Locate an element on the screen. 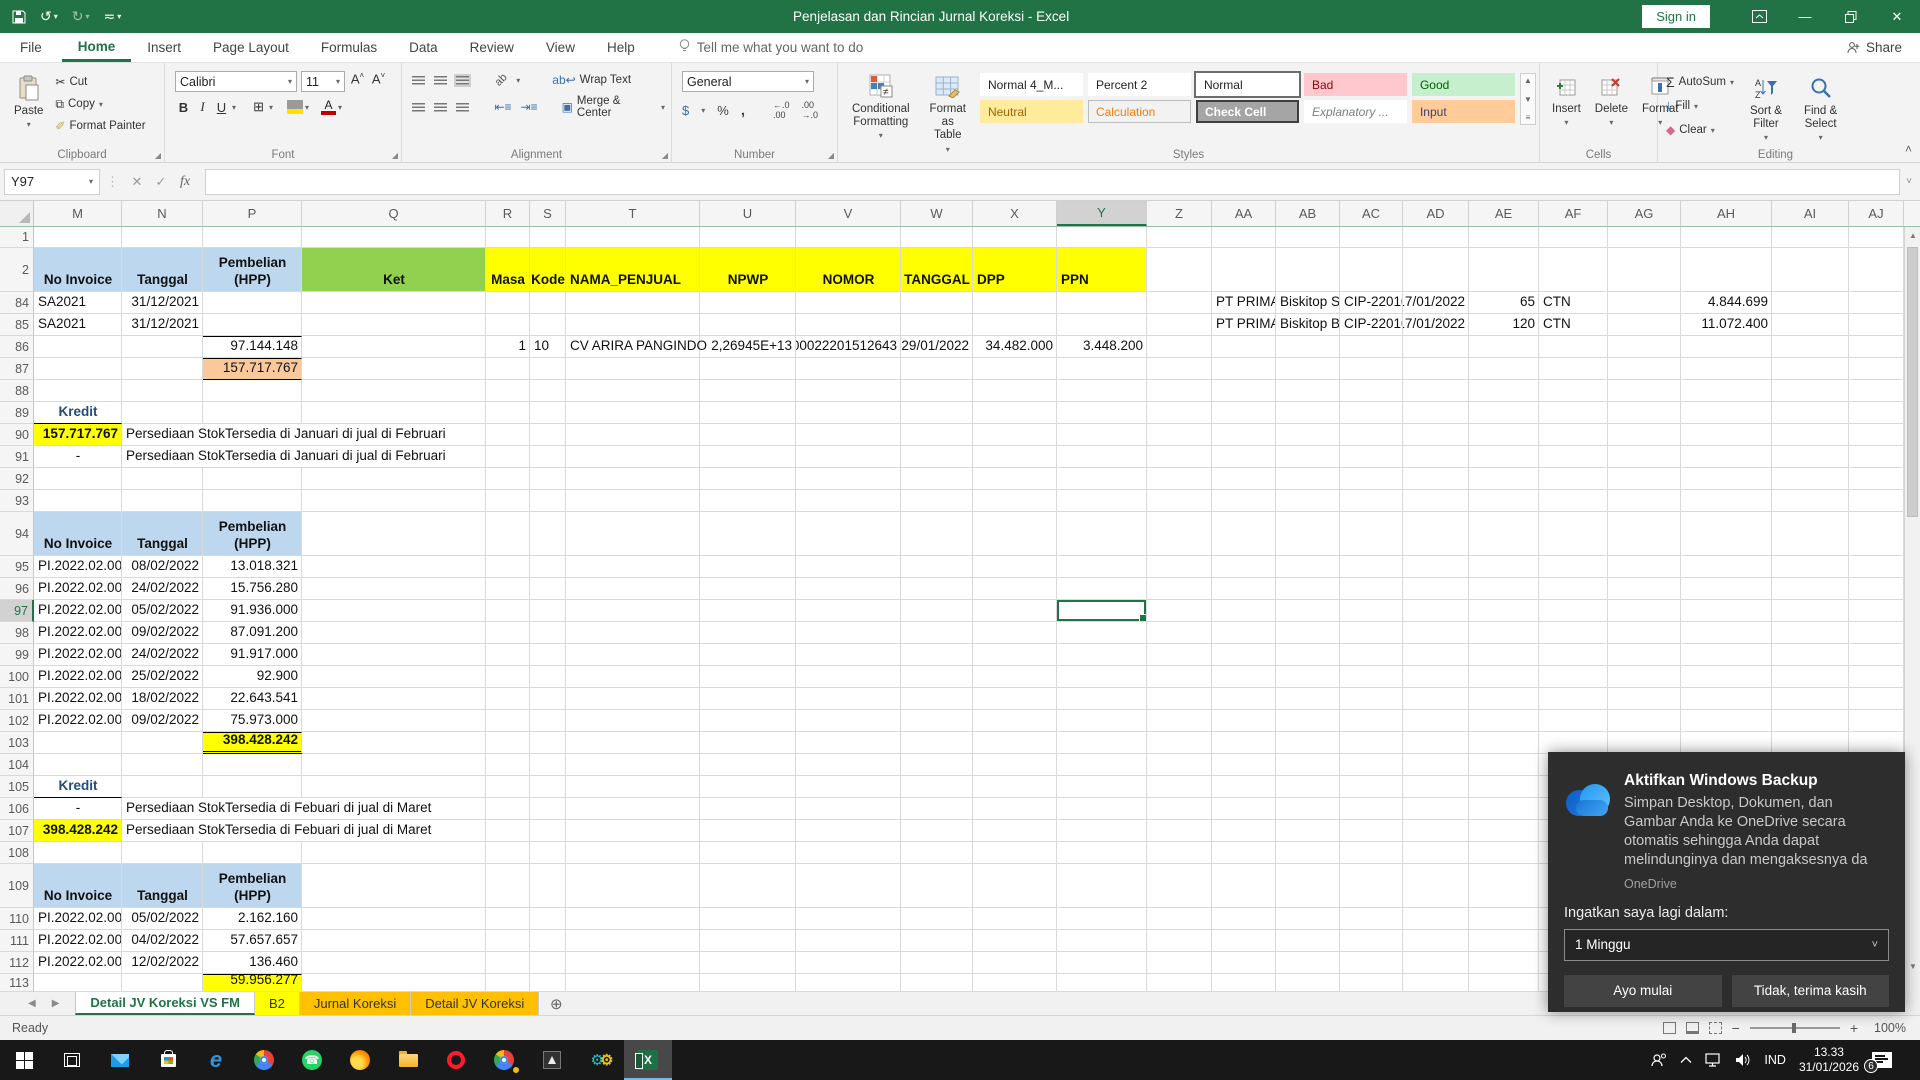 The image size is (1920, 1080). column-header-N: N is located at coordinates (162, 213).